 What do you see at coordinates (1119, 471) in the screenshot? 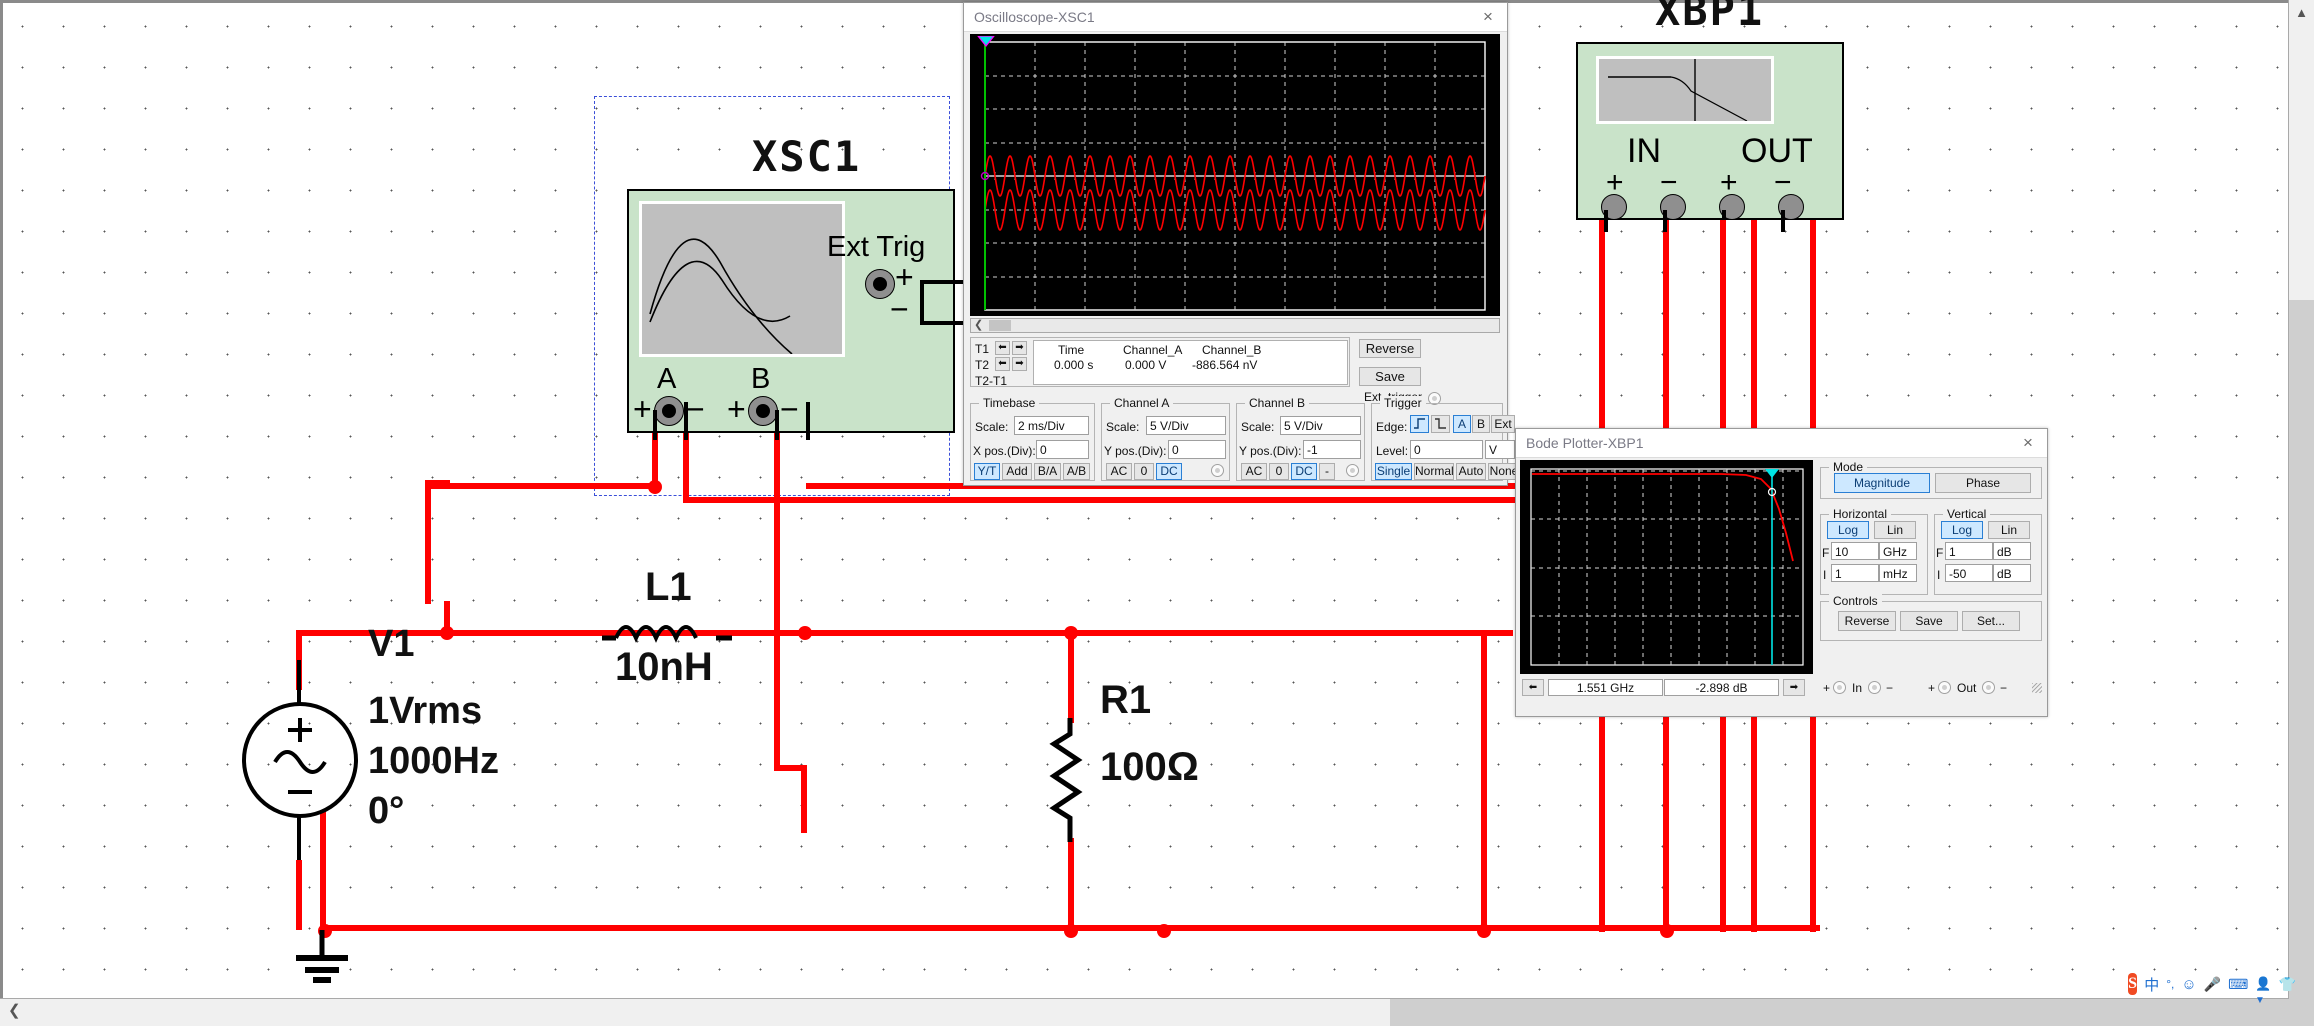
I see `channel-a-coupling-ac-button: AC` at bounding box center [1119, 471].